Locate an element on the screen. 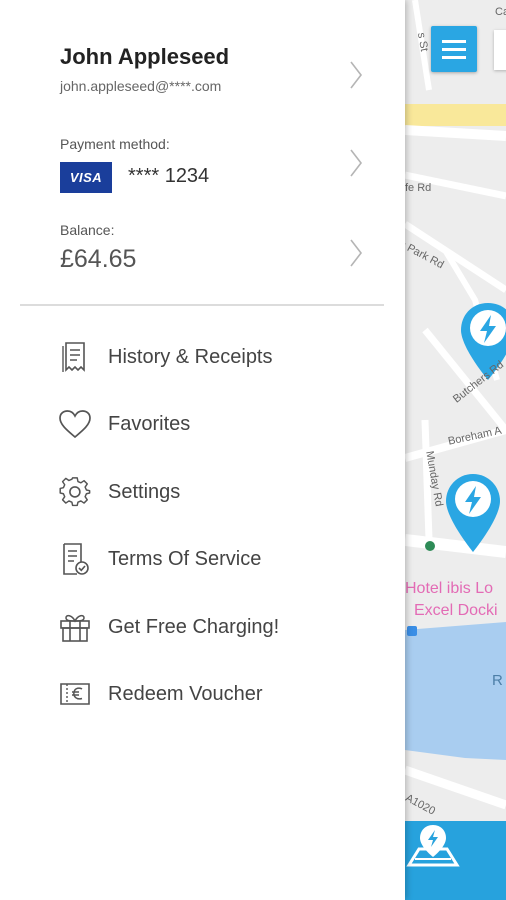 The height and width of the screenshot is (900, 506). receipt-icon is located at coordinates (75, 357).